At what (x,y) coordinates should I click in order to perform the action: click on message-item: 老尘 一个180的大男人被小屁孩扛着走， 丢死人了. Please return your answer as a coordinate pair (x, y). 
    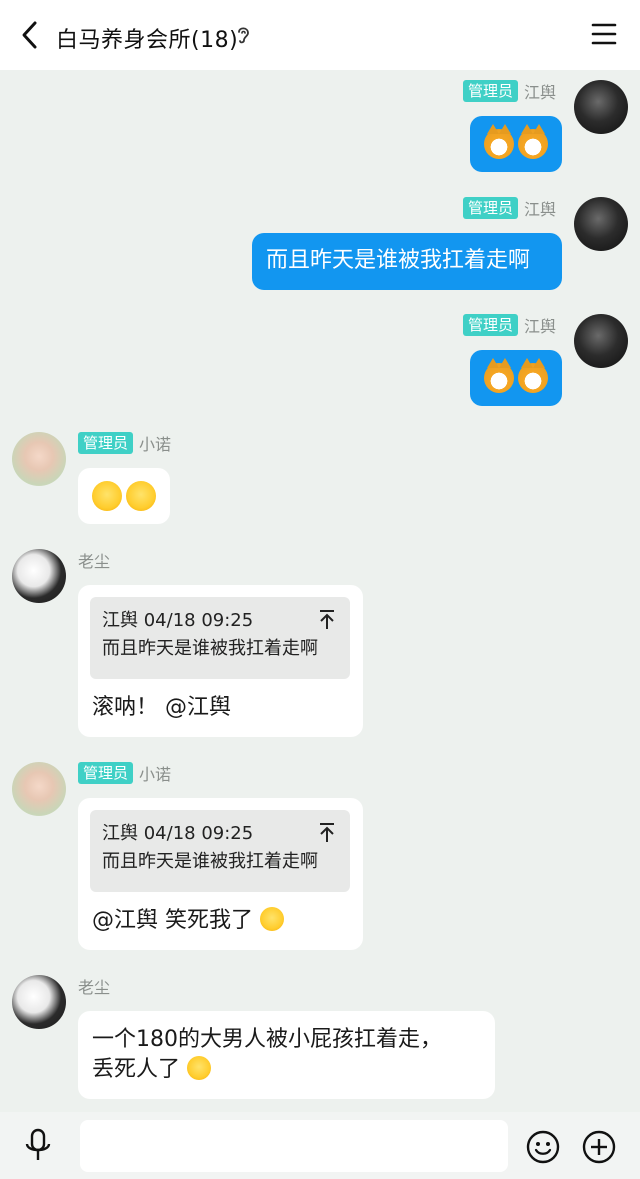
    Looking at the image, I should click on (320, 1040).